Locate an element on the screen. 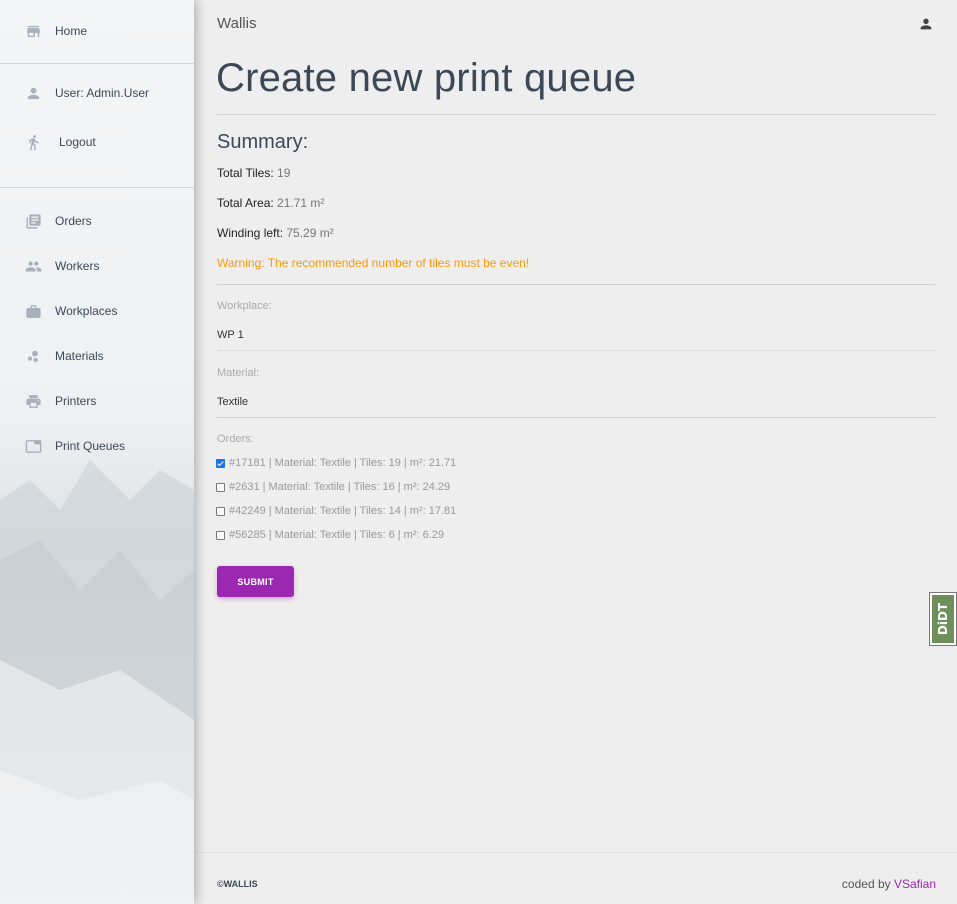 Image resolution: width=957 pixels, height=904 pixels. page-title: Create new print queue is located at coordinates (426, 78).